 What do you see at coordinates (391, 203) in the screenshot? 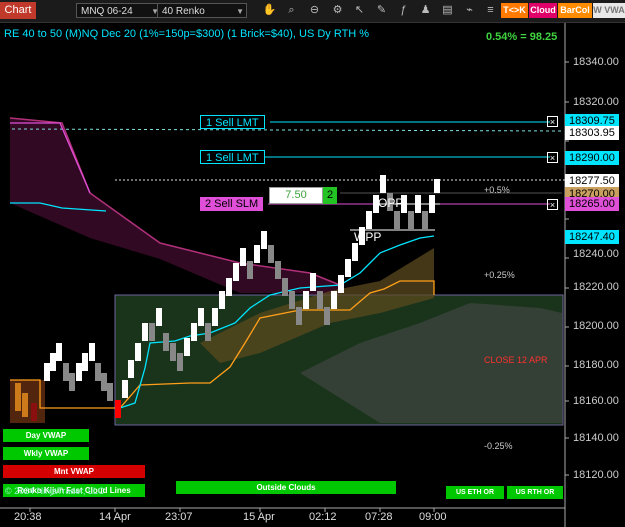
I see `opp-label: OPP` at bounding box center [391, 203].